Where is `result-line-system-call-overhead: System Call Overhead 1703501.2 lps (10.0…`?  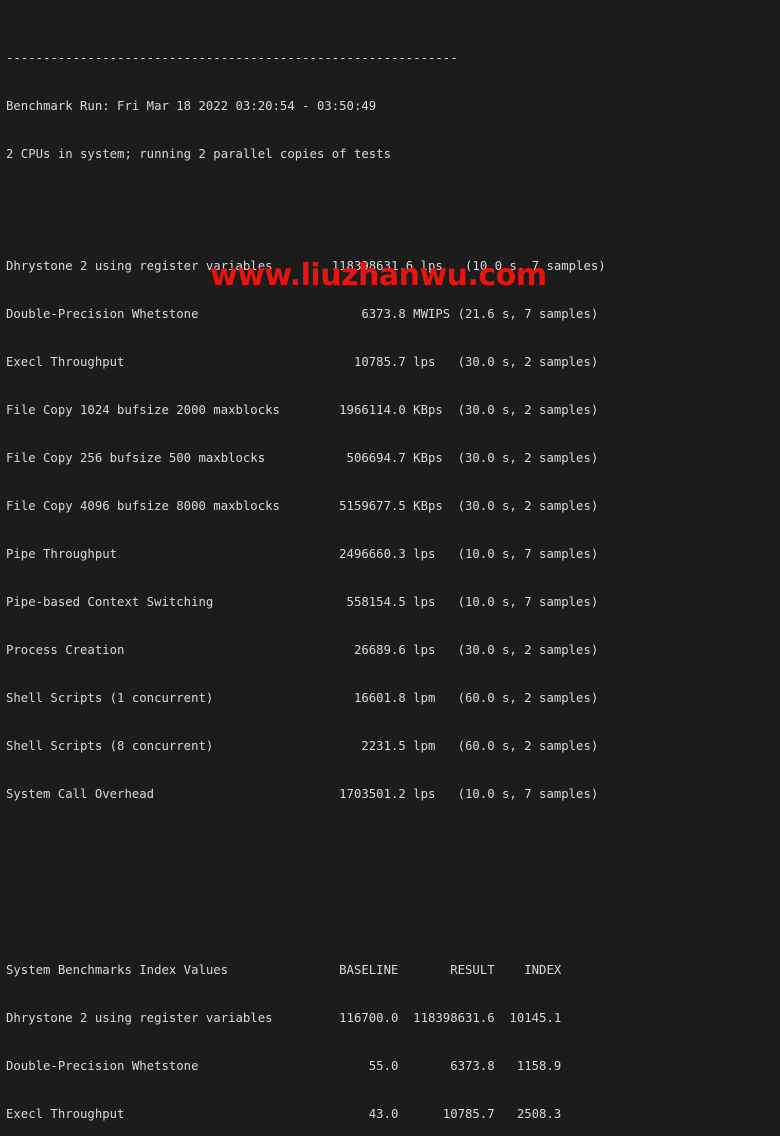 result-line-system-call-overhead: System Call Overhead 1703501.2 lps (10.0… is located at coordinates (302, 794).